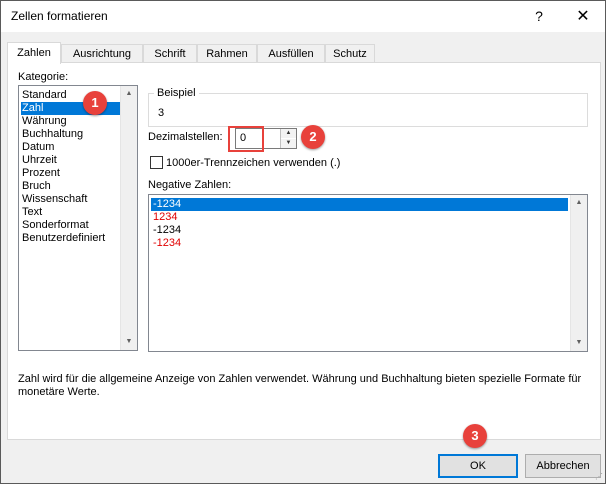  I want to click on step-badge-3: 3, so click(475, 436).